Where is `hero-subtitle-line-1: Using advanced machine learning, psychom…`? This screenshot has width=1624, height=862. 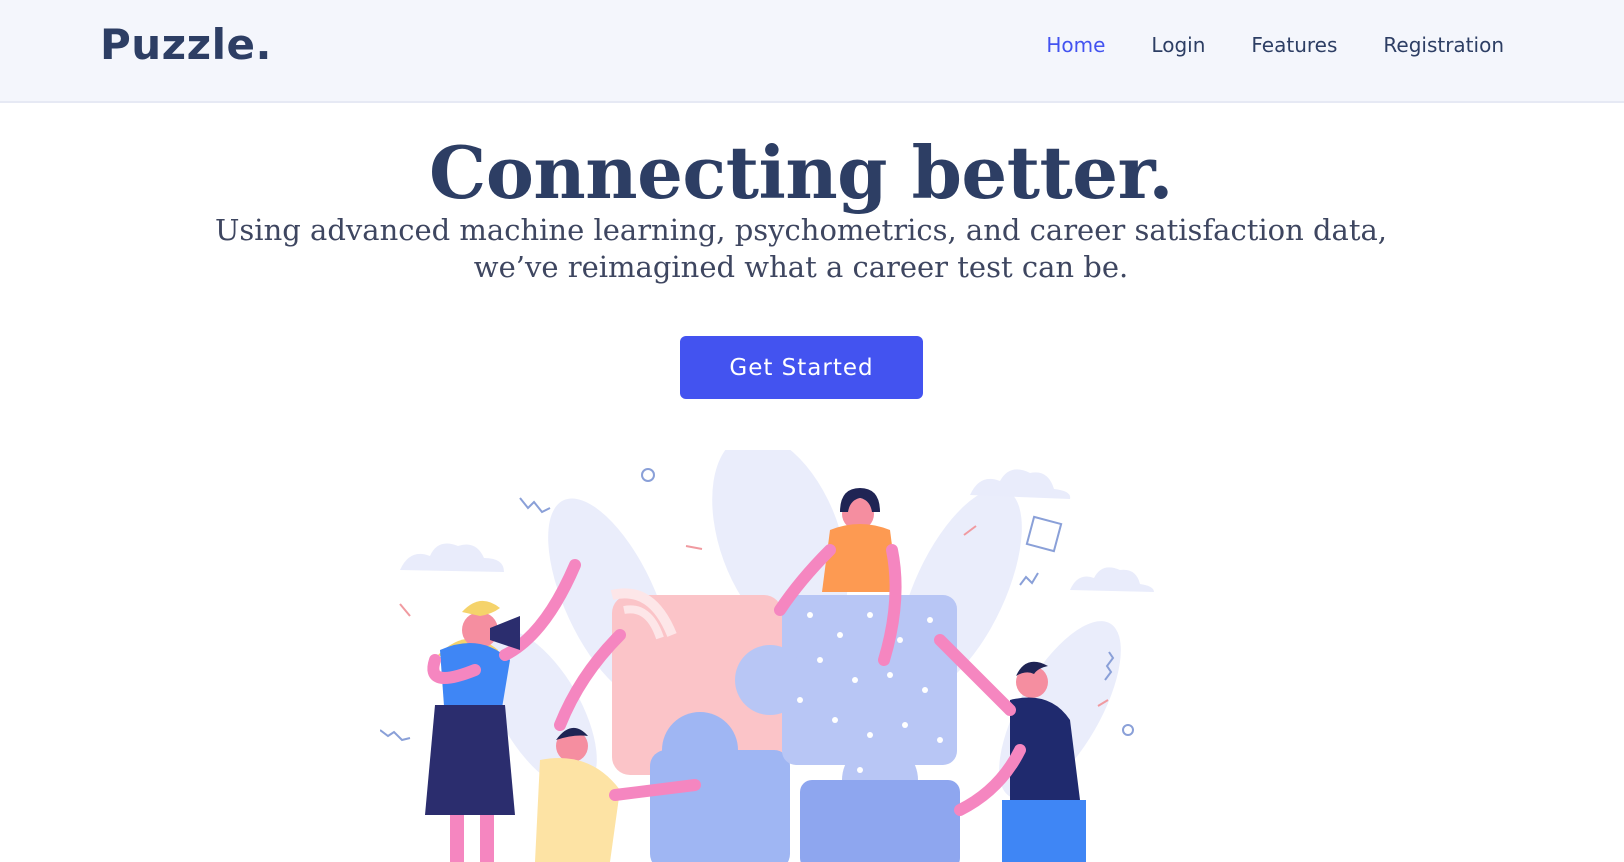 hero-subtitle-line-1: Using advanced machine learning, psychom… is located at coordinates (801, 230).